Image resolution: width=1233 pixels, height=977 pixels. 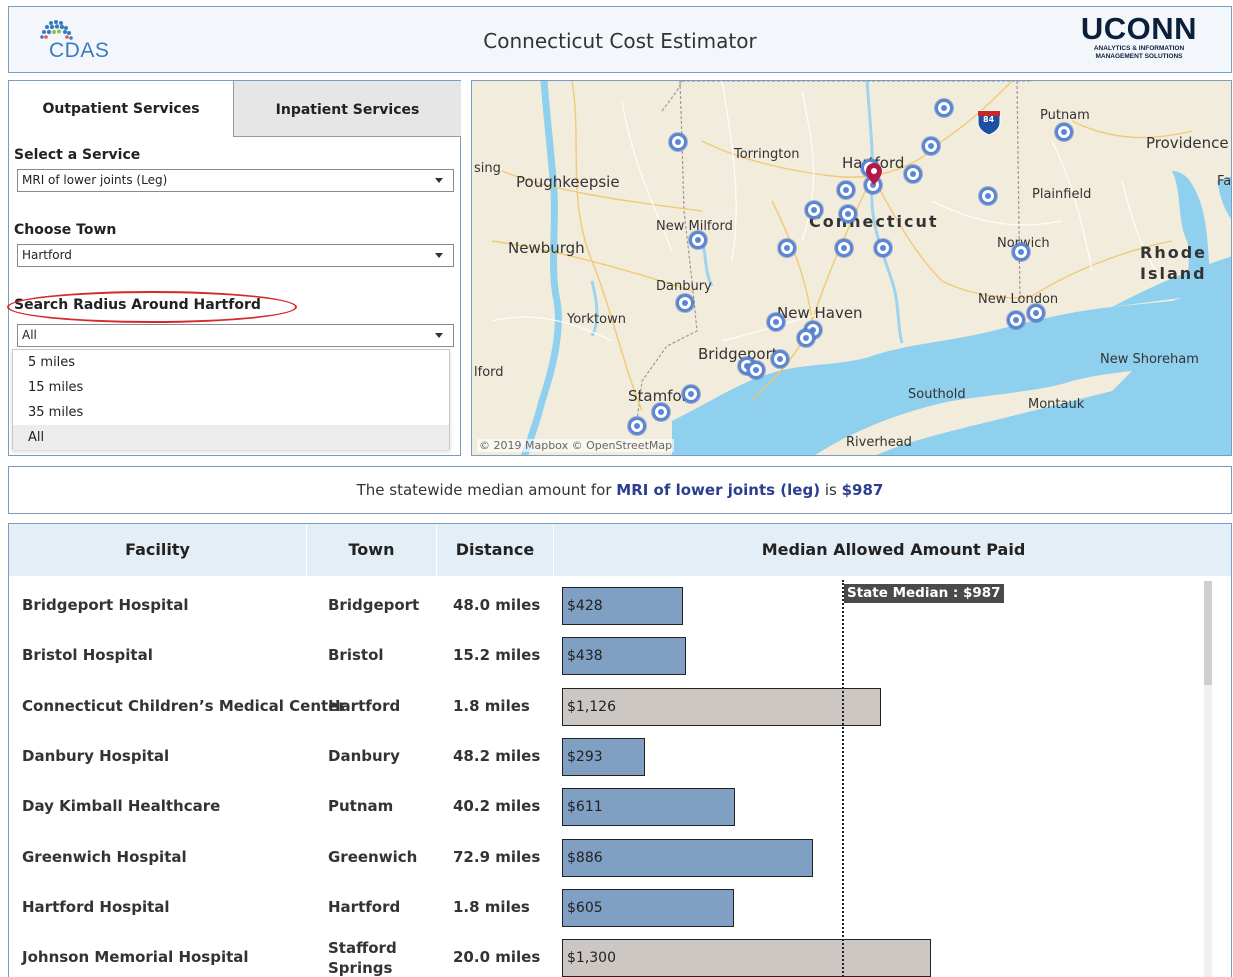 I want to click on radius-select-value: All, so click(x=29, y=335).